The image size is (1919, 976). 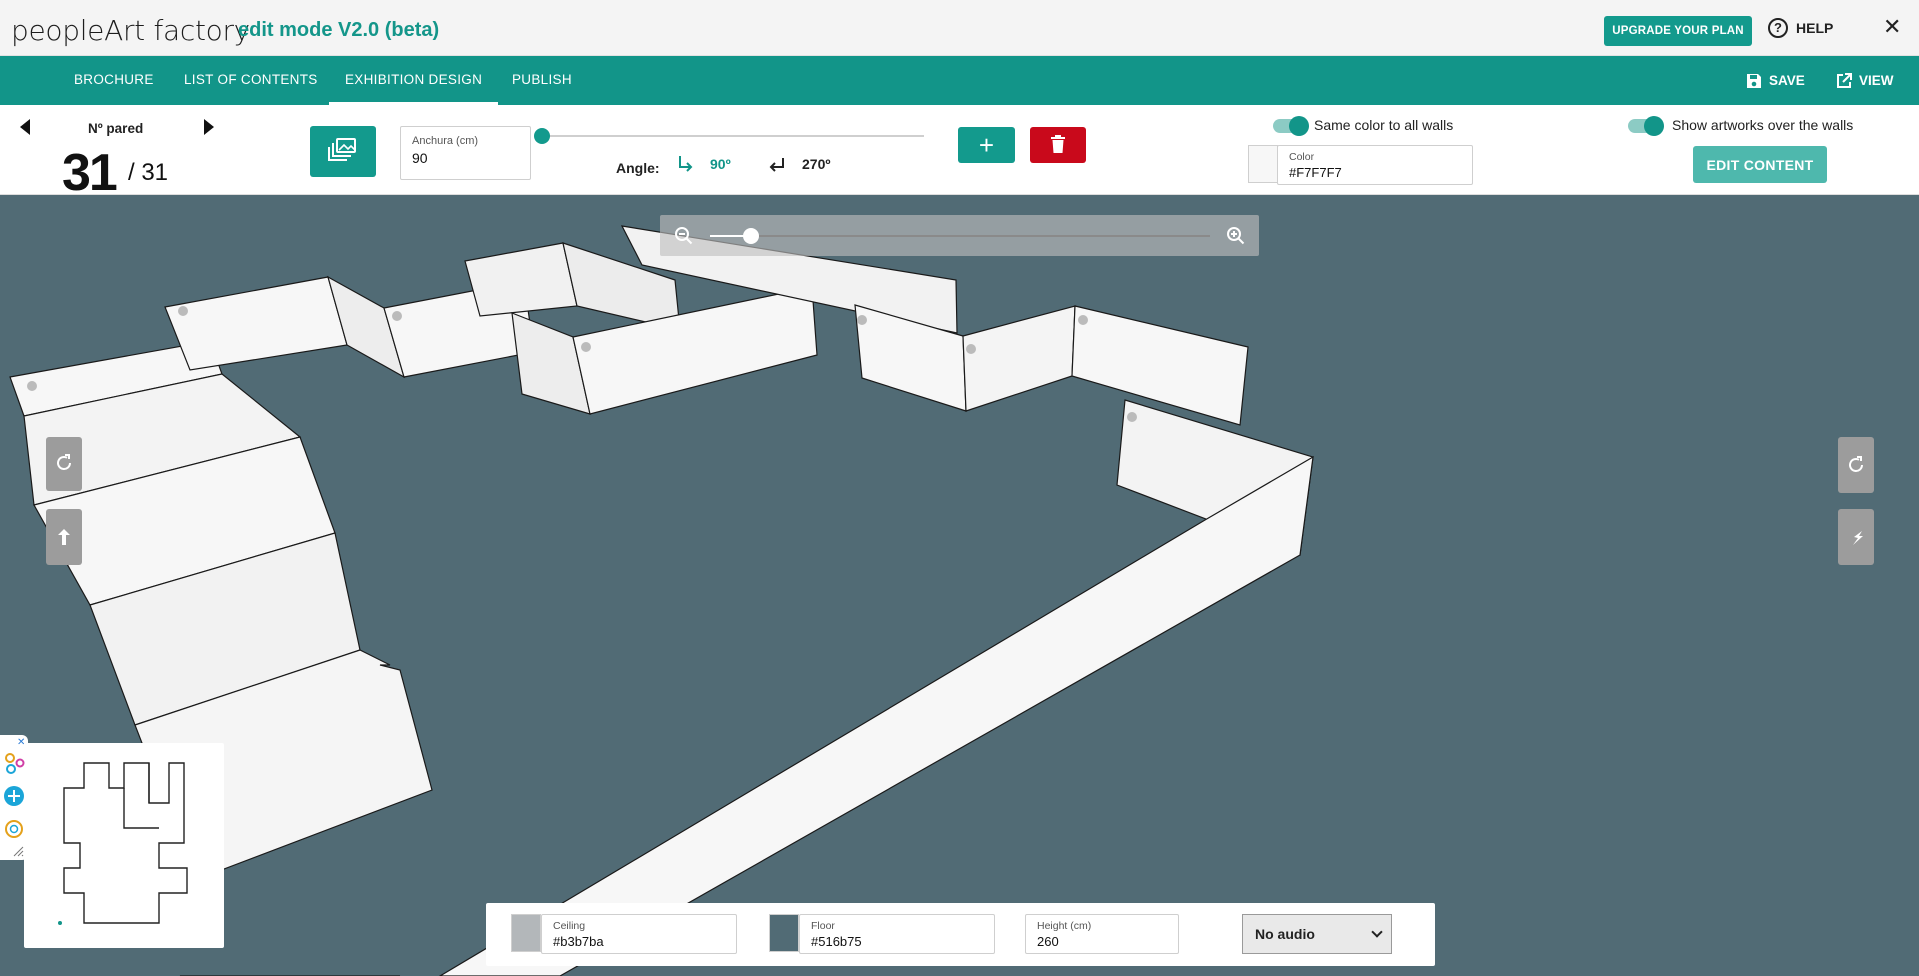 I want to click on floor-color-swatch, so click(x=784, y=933).